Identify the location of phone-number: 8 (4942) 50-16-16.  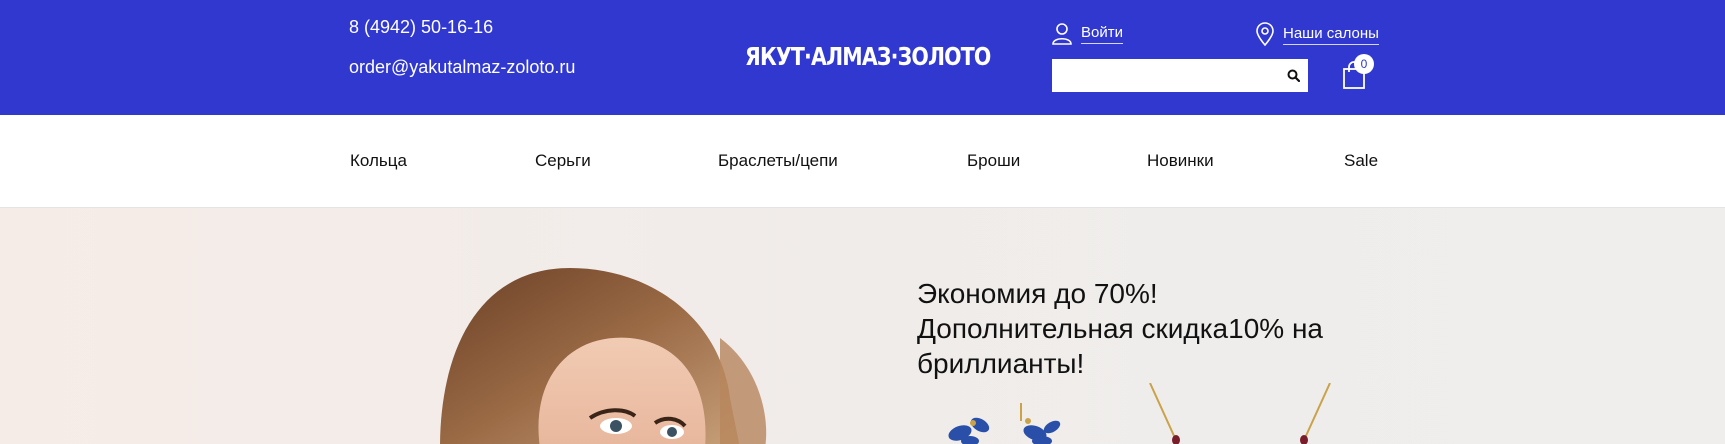
(421, 27).